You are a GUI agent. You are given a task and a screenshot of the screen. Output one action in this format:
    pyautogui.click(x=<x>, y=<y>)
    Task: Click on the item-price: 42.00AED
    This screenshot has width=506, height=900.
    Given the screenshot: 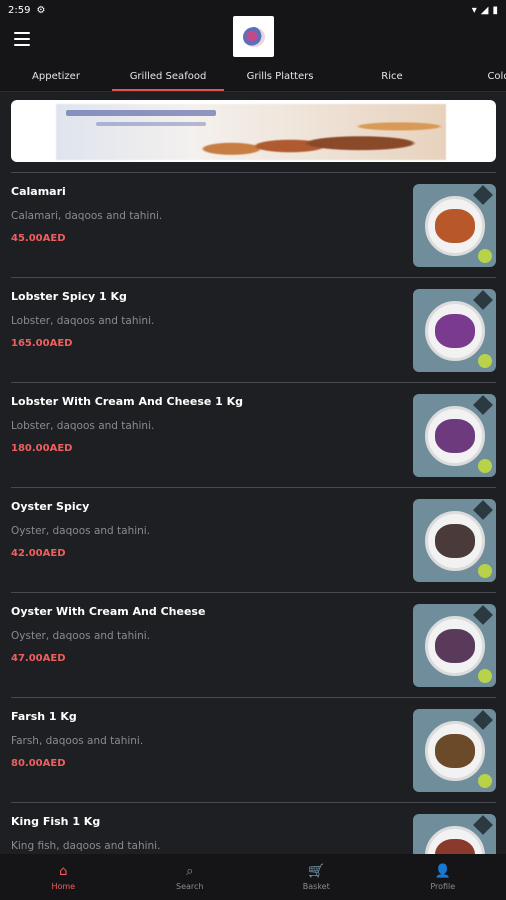 What is the action you would take?
    pyautogui.click(x=38, y=553)
    